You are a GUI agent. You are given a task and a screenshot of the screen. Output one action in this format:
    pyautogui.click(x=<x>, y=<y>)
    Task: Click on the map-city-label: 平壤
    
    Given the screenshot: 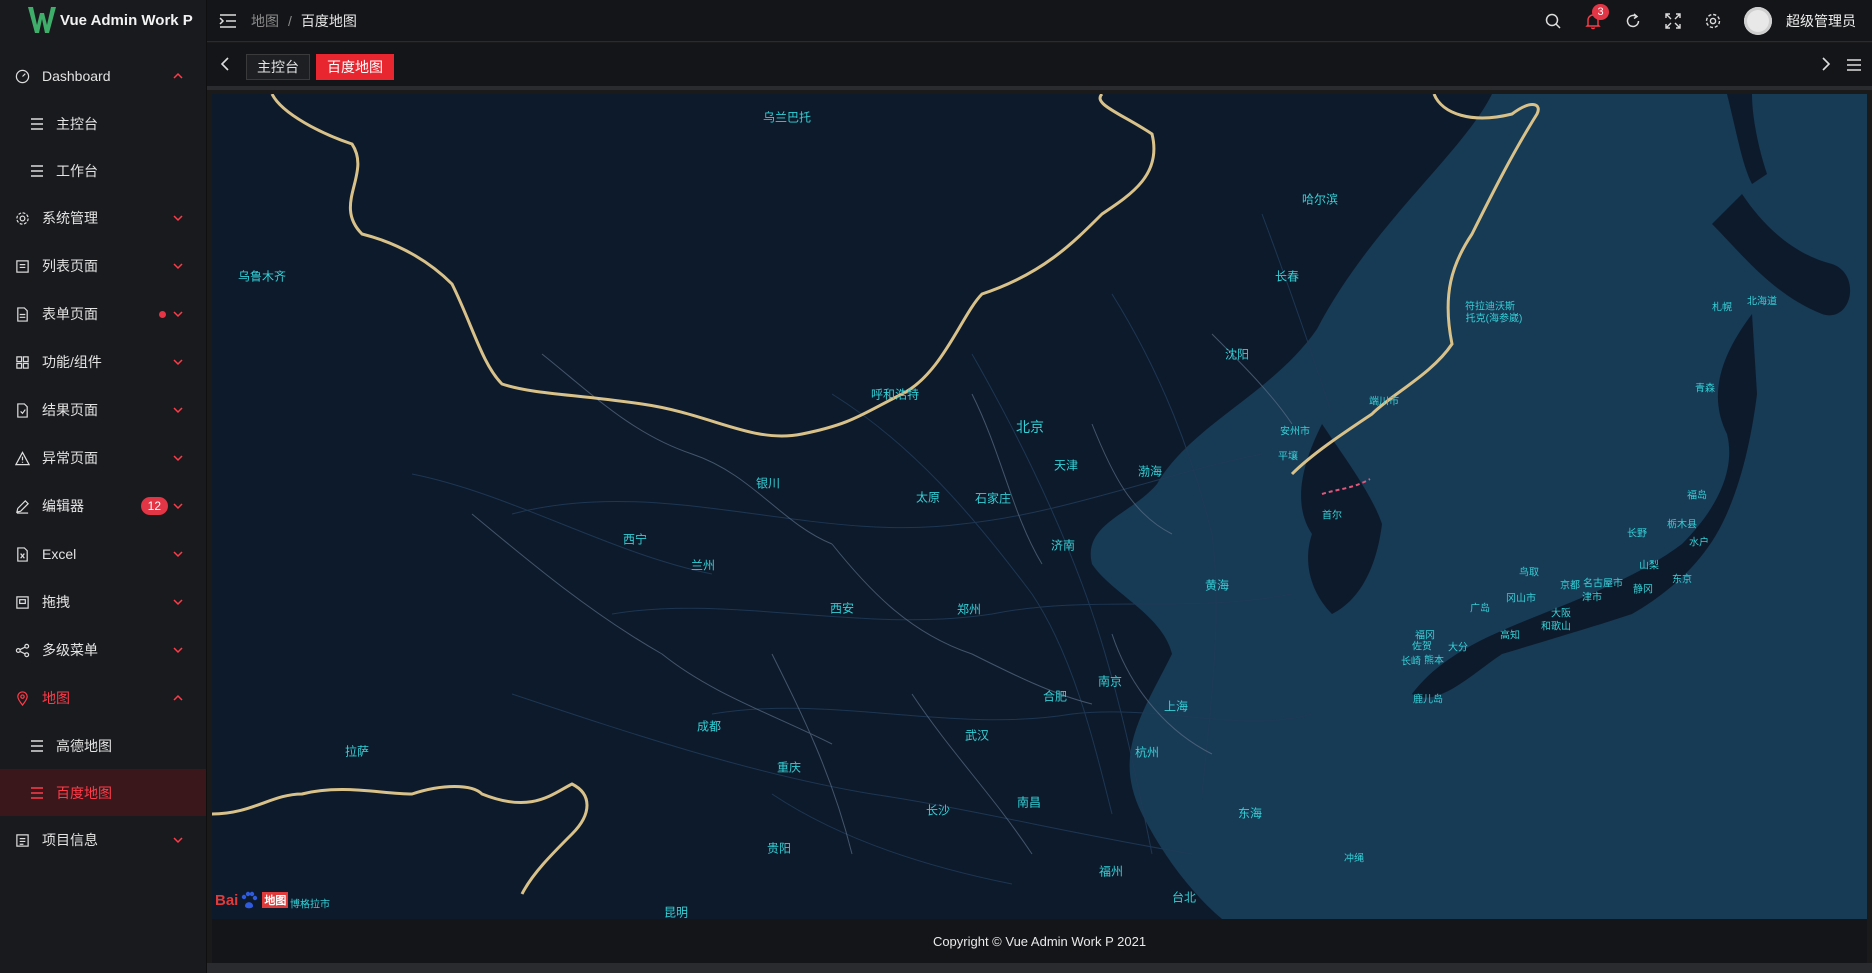 What is the action you would take?
    pyautogui.click(x=1288, y=457)
    